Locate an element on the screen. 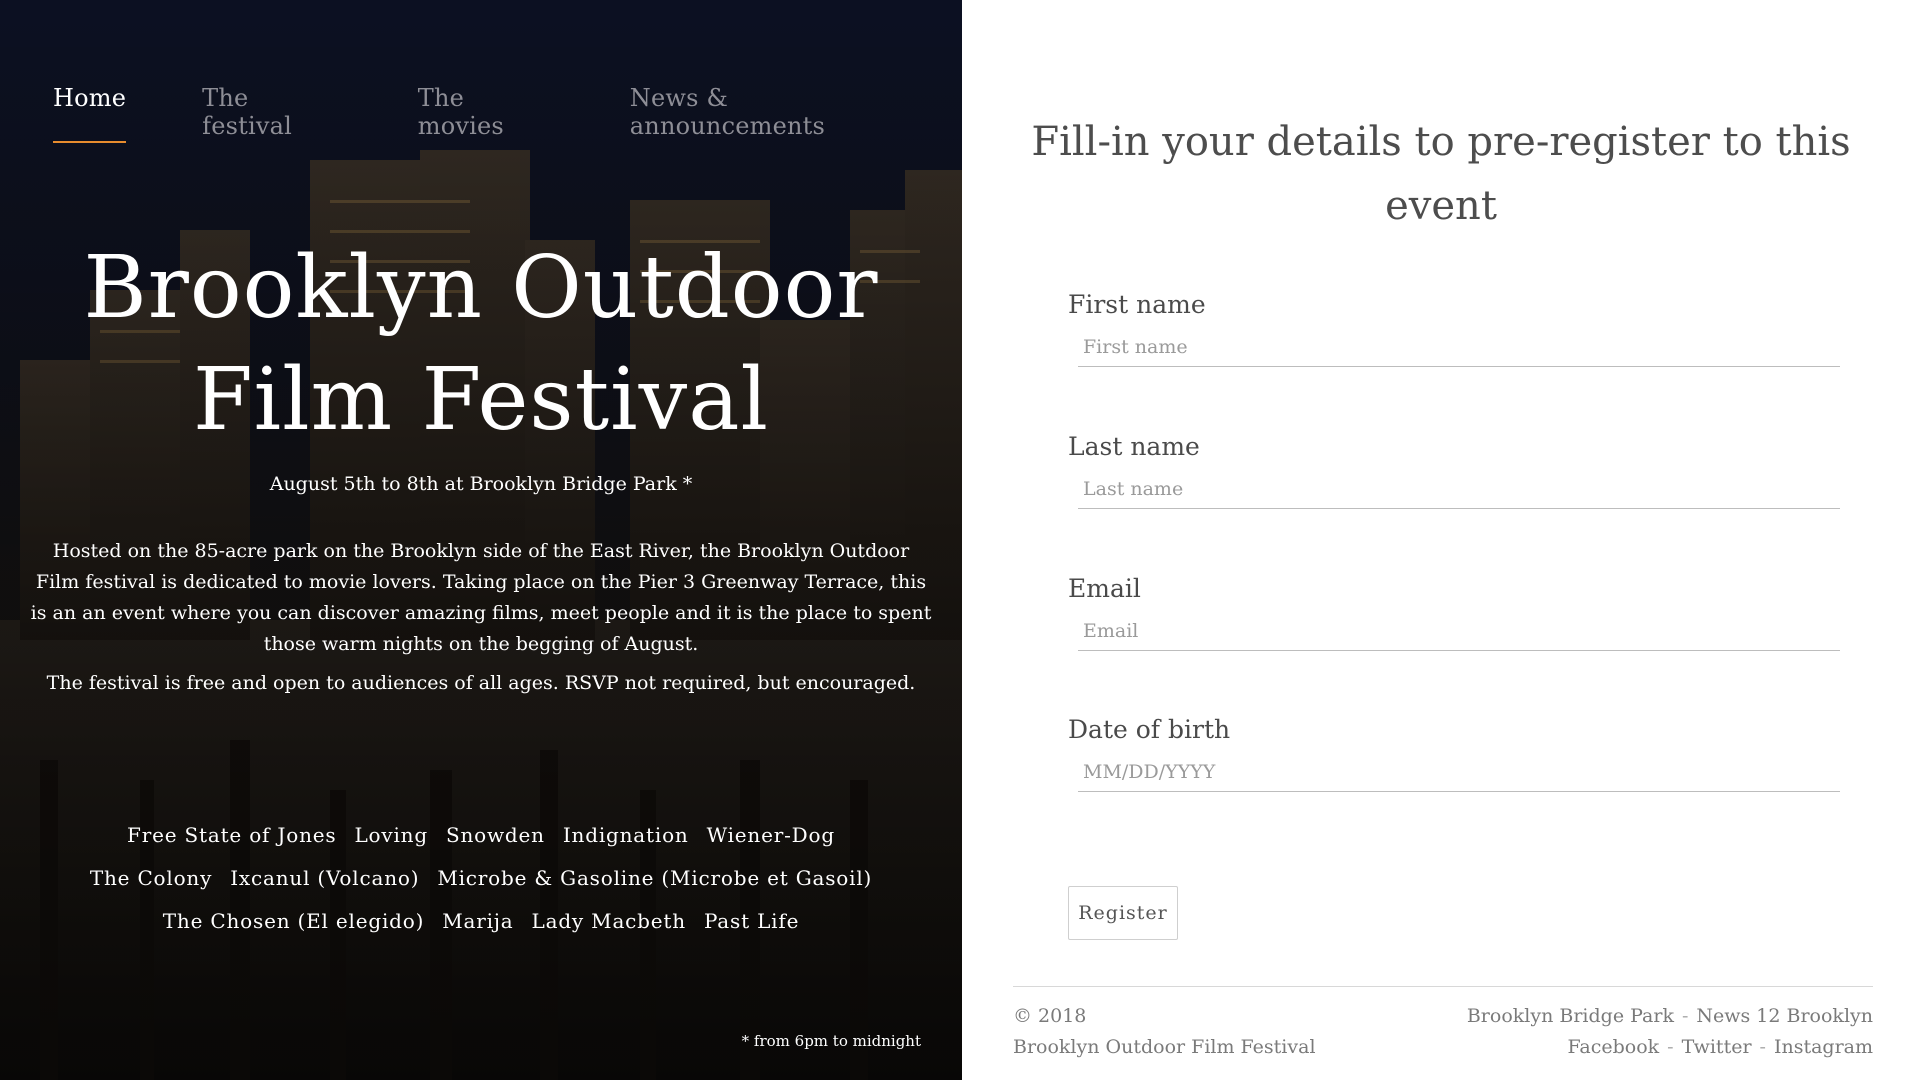  first-name-label: First name is located at coordinates (1137, 304).